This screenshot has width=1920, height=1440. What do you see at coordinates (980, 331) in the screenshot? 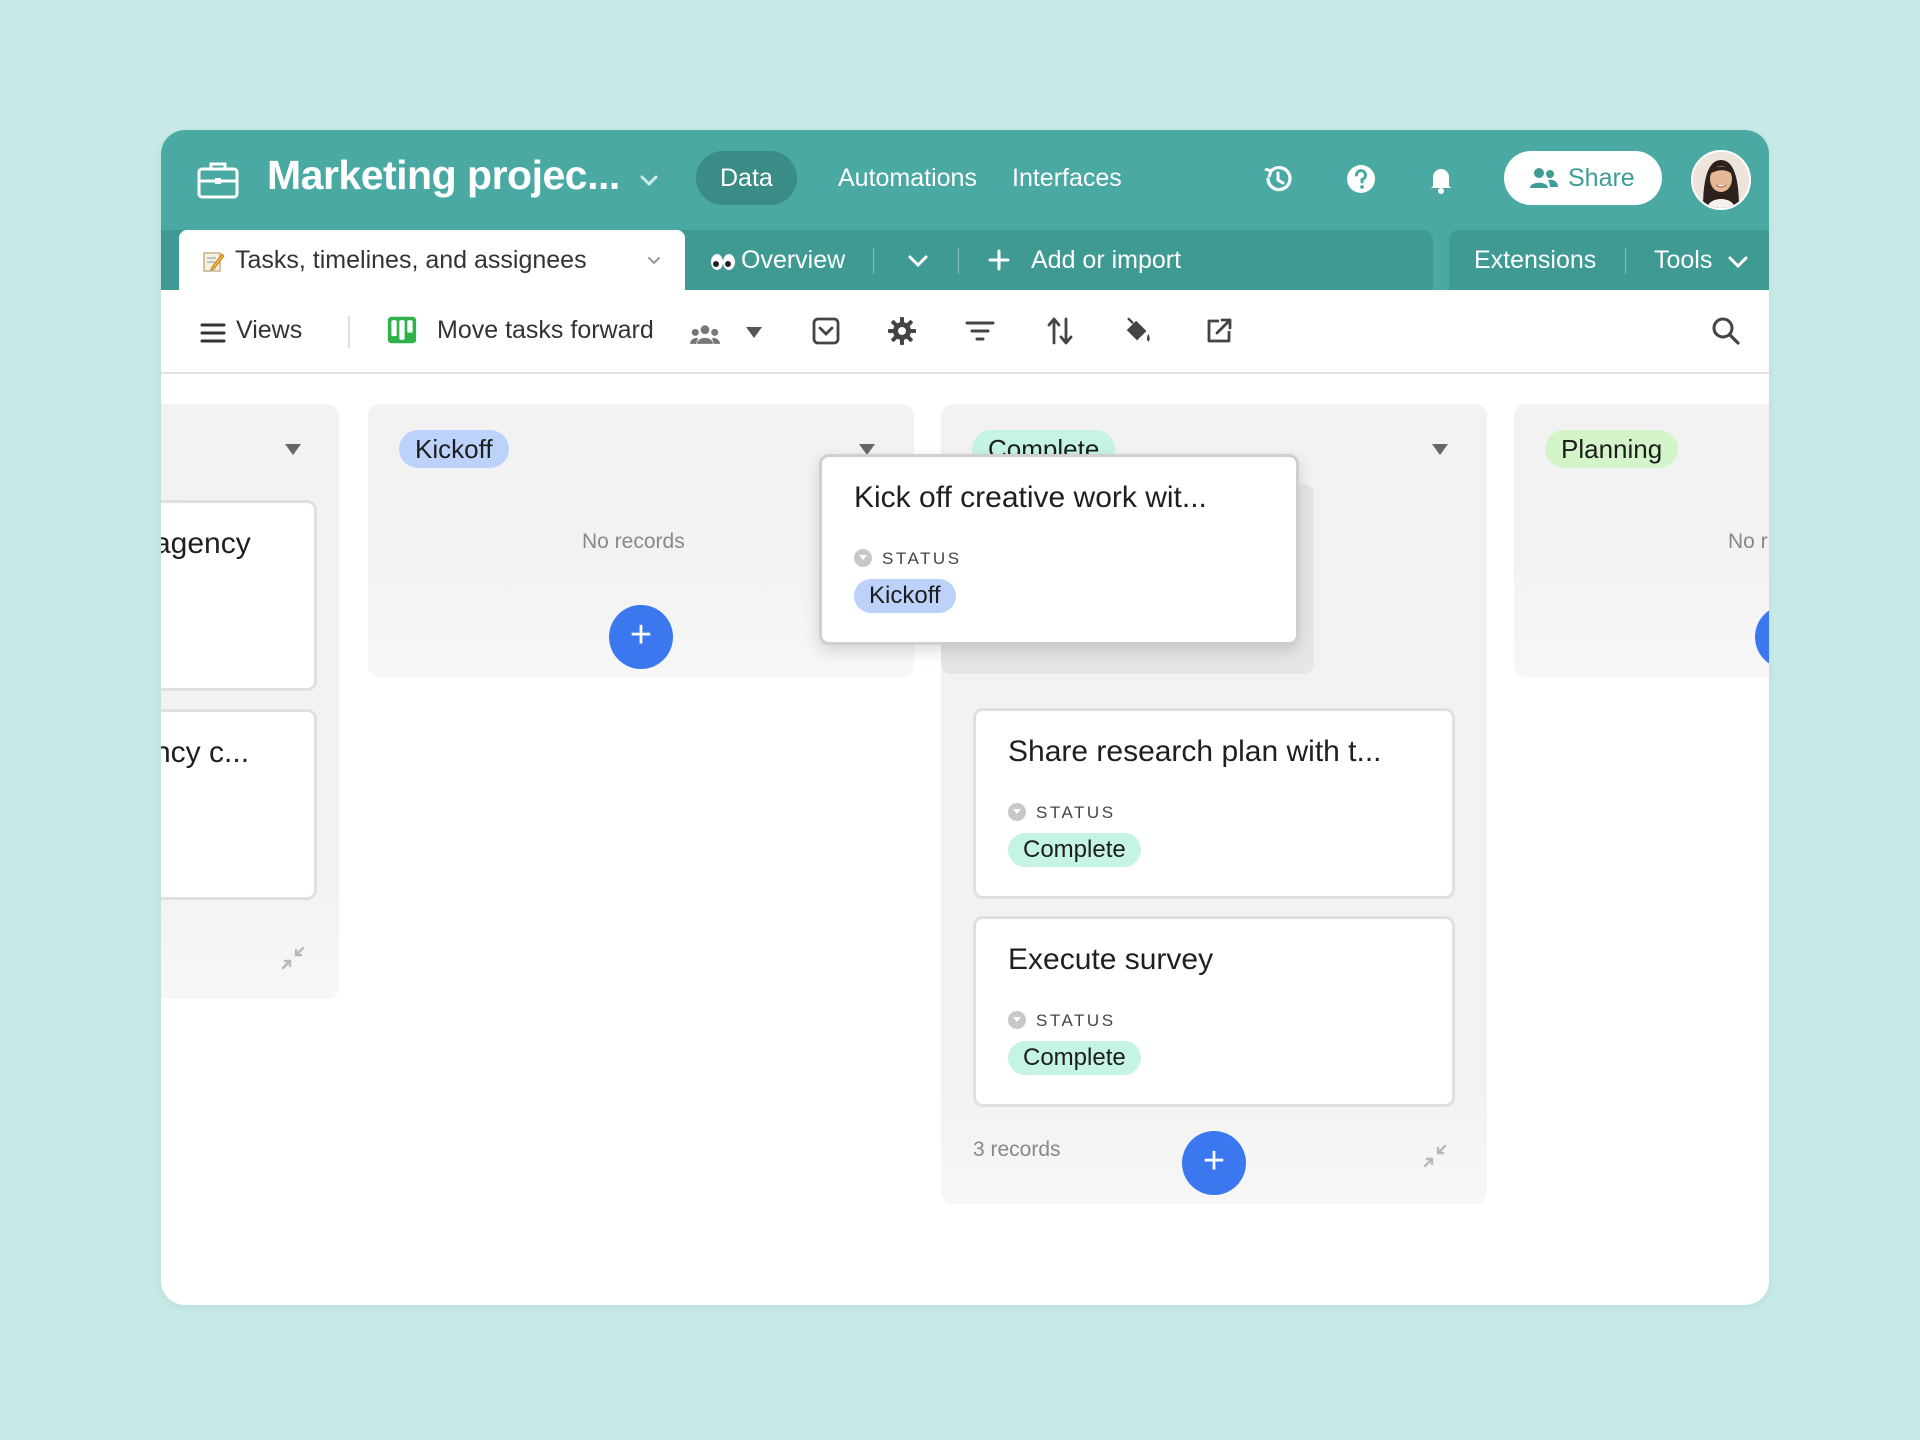
I see `filter-icon` at bounding box center [980, 331].